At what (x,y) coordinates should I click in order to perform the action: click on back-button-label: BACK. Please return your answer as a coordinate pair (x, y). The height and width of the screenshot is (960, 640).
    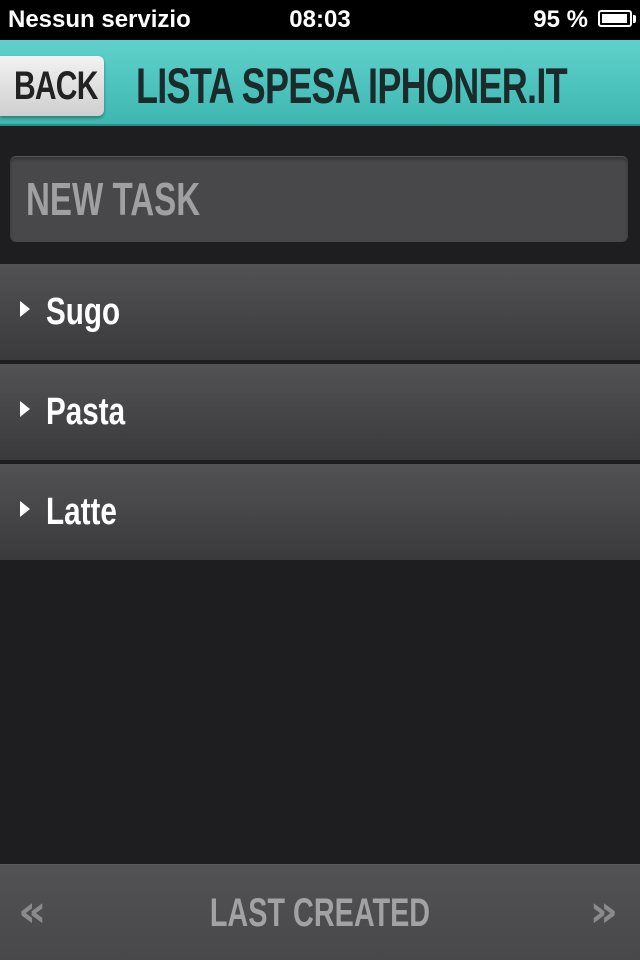
    Looking at the image, I should click on (55, 86).